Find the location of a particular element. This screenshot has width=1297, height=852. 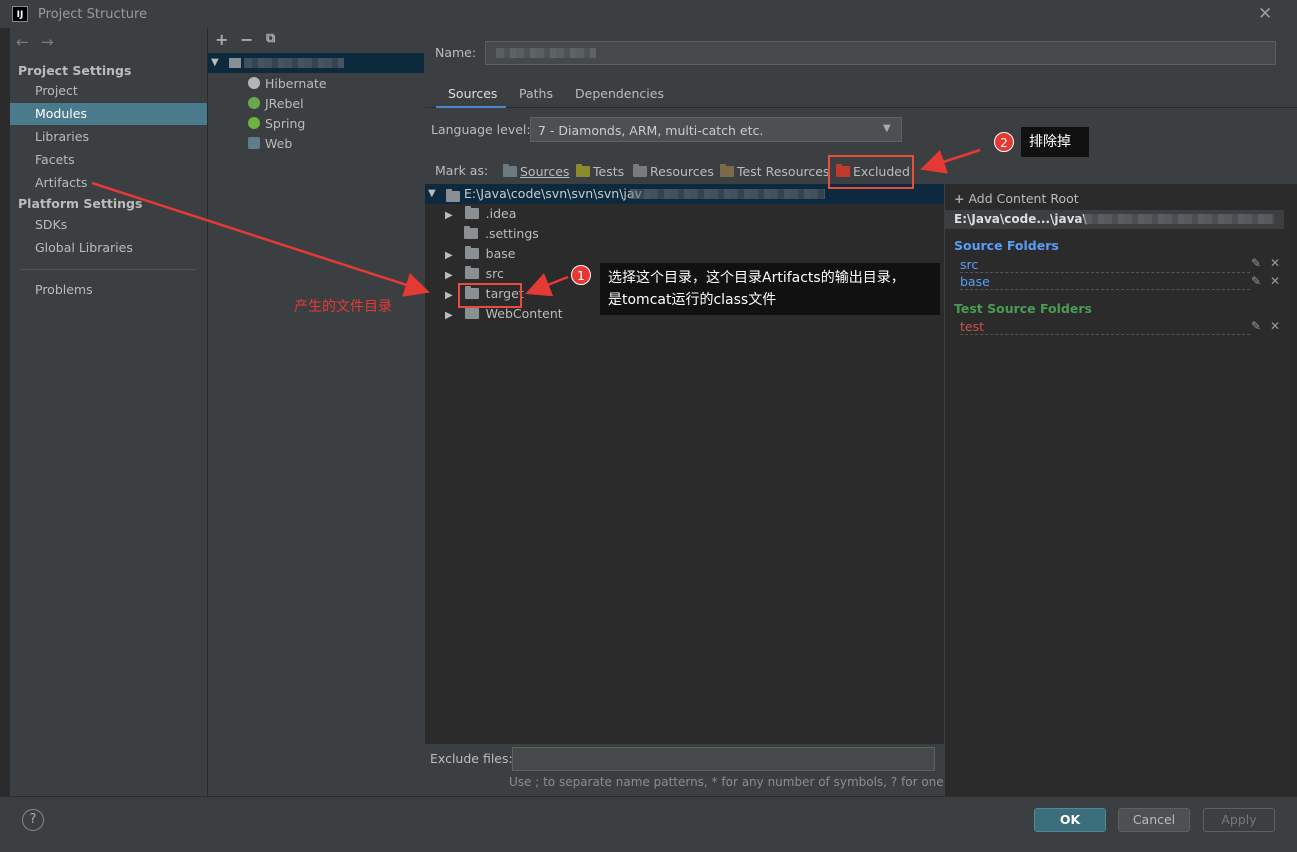

annotation-callout-2: 排除掉 is located at coordinates (1055, 142).